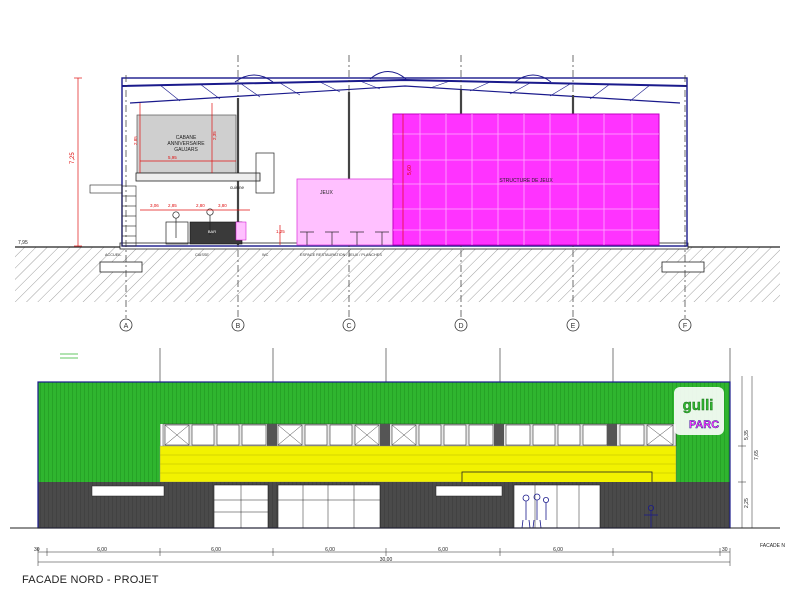 The width and height of the screenshot is (800, 600). Describe the element at coordinates (348, 326) in the screenshot. I see `grid-axis-c: C` at that location.